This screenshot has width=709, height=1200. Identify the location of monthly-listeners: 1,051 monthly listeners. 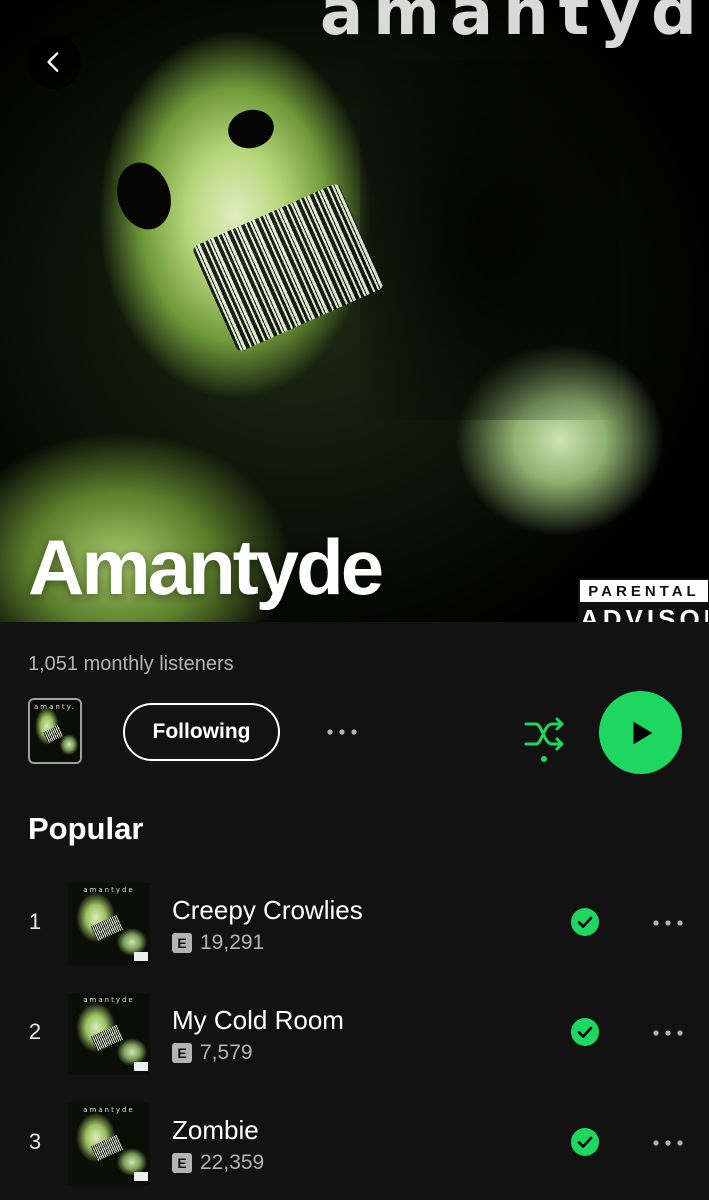
(131, 664).